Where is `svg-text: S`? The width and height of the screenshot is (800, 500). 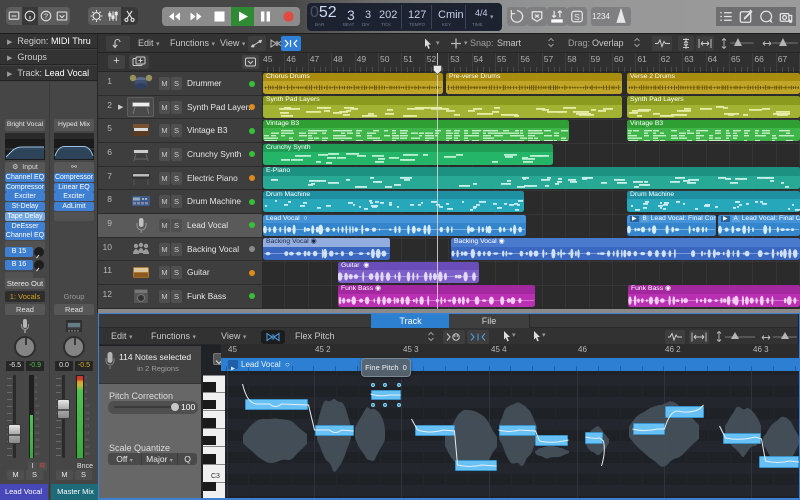
svg-text: S is located at coordinates (577, 17).